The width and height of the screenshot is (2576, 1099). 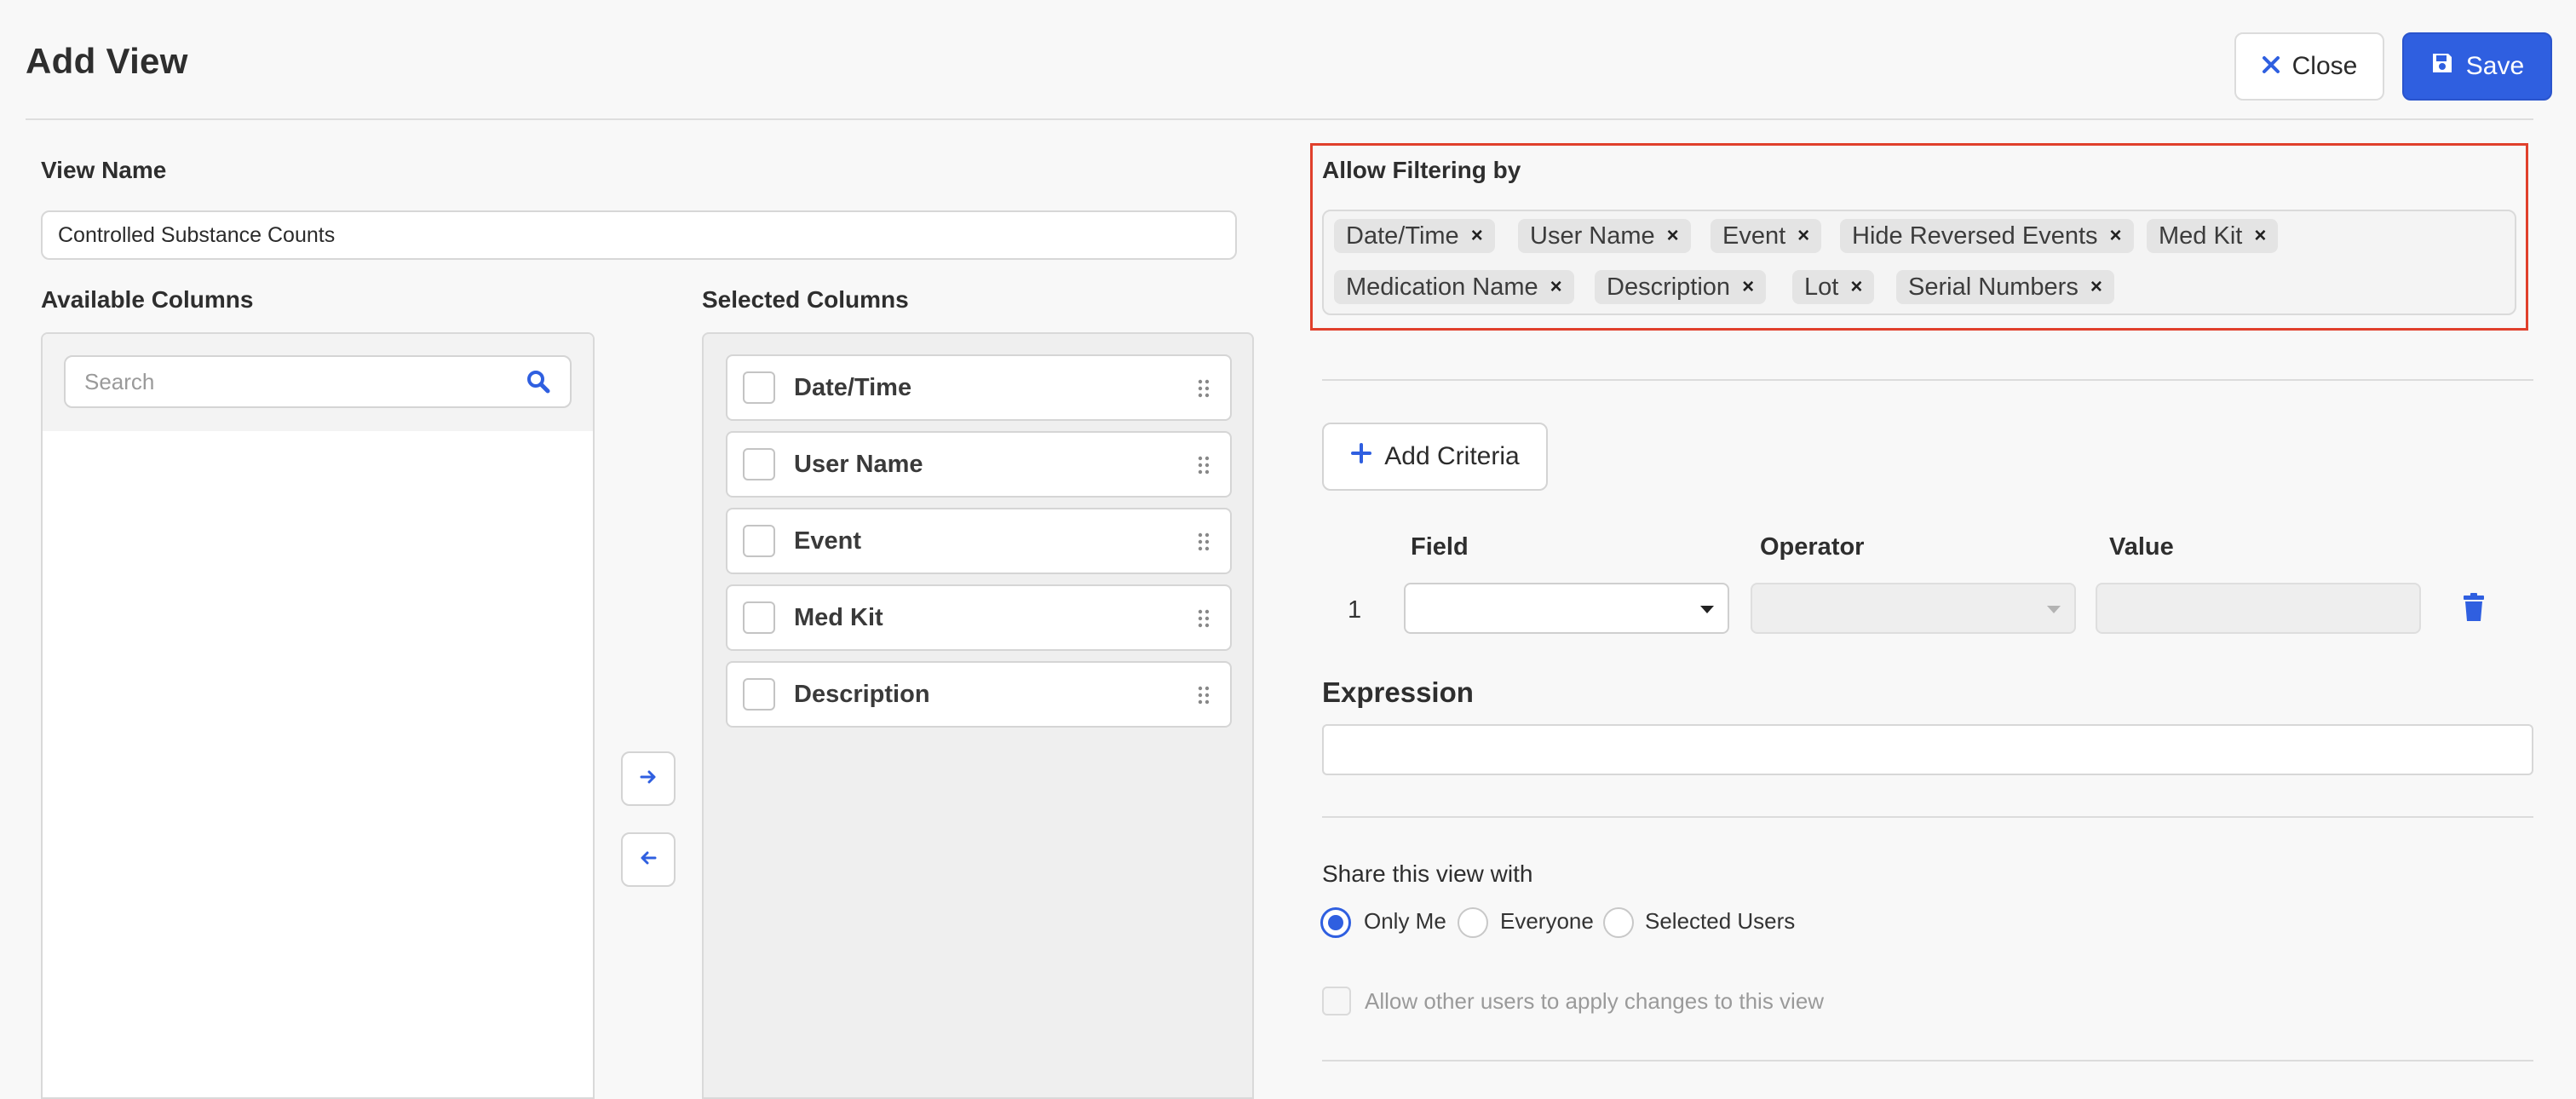 What do you see at coordinates (1754, 236) in the screenshot?
I see `chip-label: Event` at bounding box center [1754, 236].